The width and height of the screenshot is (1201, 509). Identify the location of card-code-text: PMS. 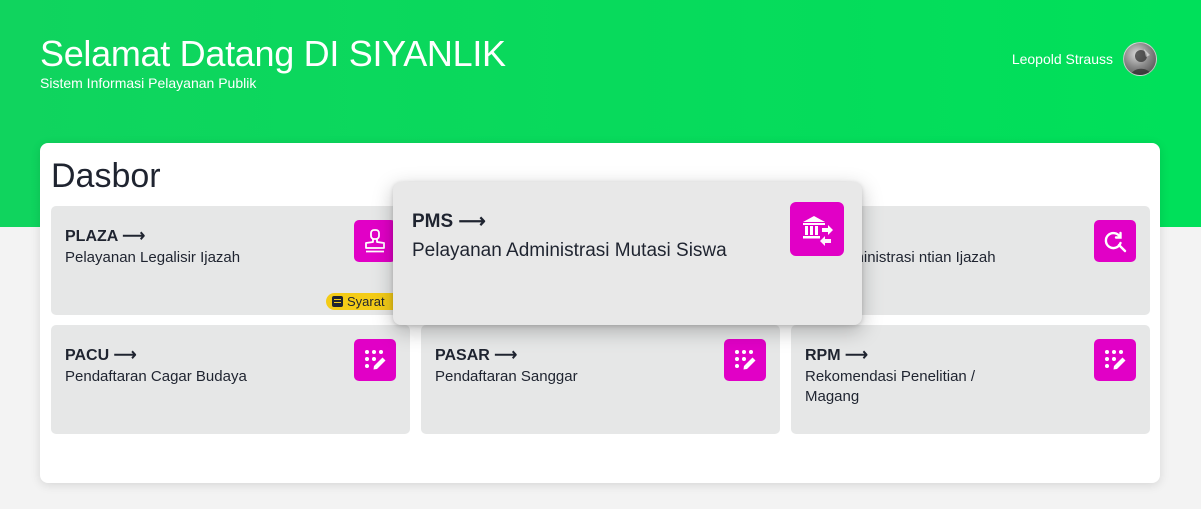
(433, 221).